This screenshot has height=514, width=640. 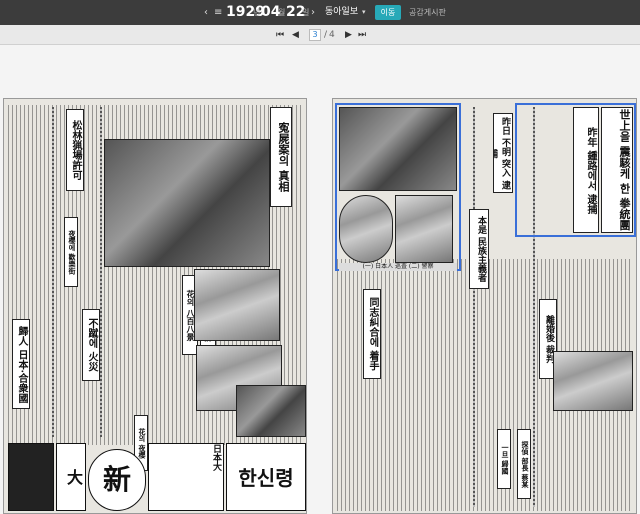 I want to click on go-button: 이동, so click(x=388, y=12).